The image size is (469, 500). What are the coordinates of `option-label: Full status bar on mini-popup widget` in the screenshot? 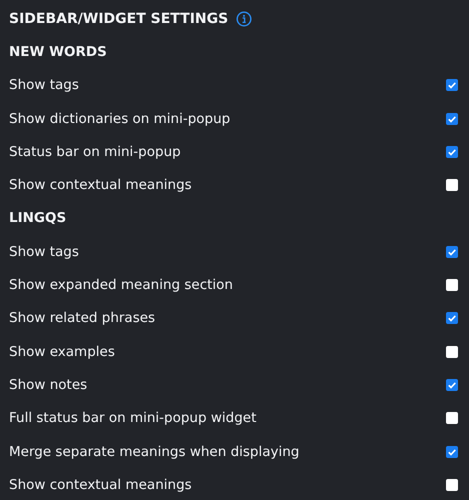 It's located at (133, 418).